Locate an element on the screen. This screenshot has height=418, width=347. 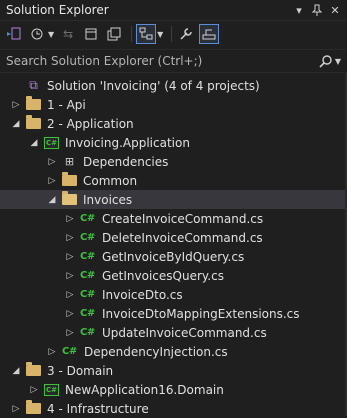
tree-item: ▷ C# DependencyInjection.cs is located at coordinates (173, 351).